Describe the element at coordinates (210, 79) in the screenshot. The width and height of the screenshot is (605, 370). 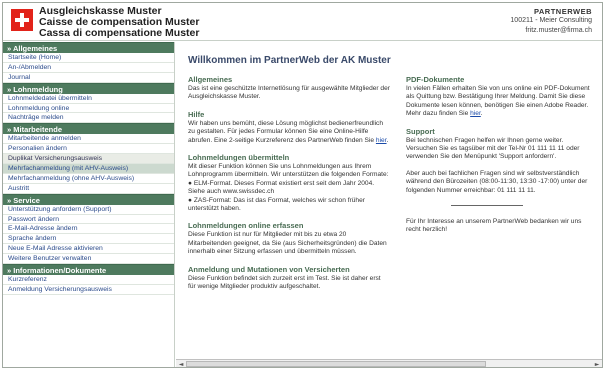
I see `section-title: Allgemeines` at that location.